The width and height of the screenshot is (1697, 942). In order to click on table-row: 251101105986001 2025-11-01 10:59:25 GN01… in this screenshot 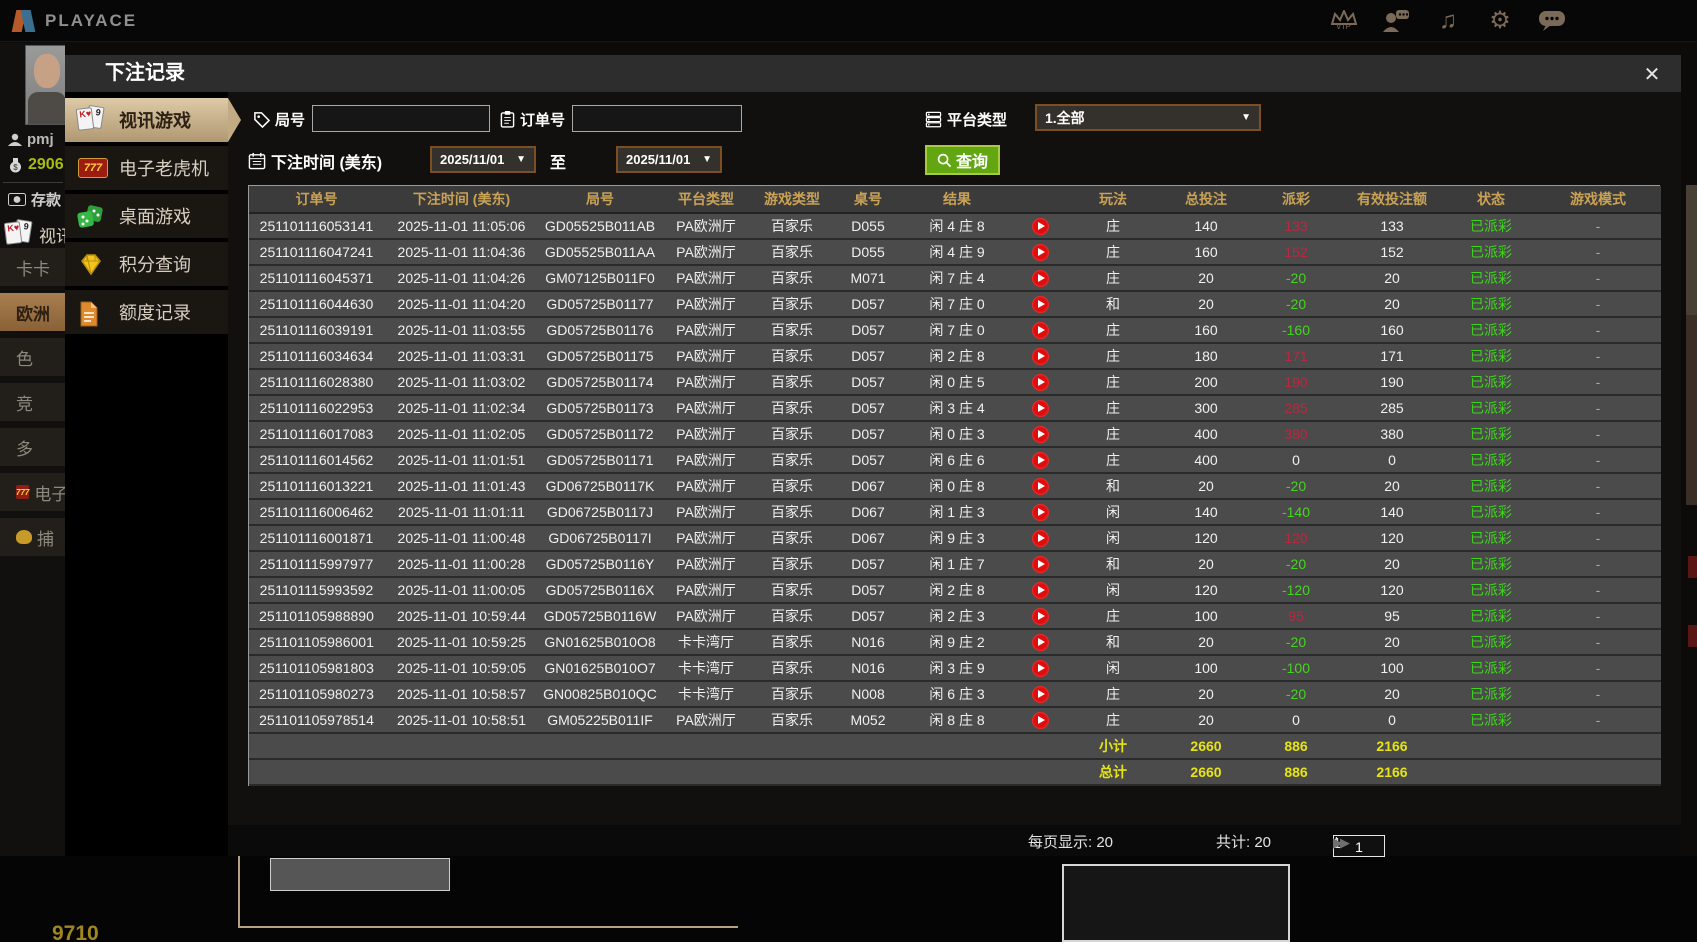, I will do `click(955, 642)`.